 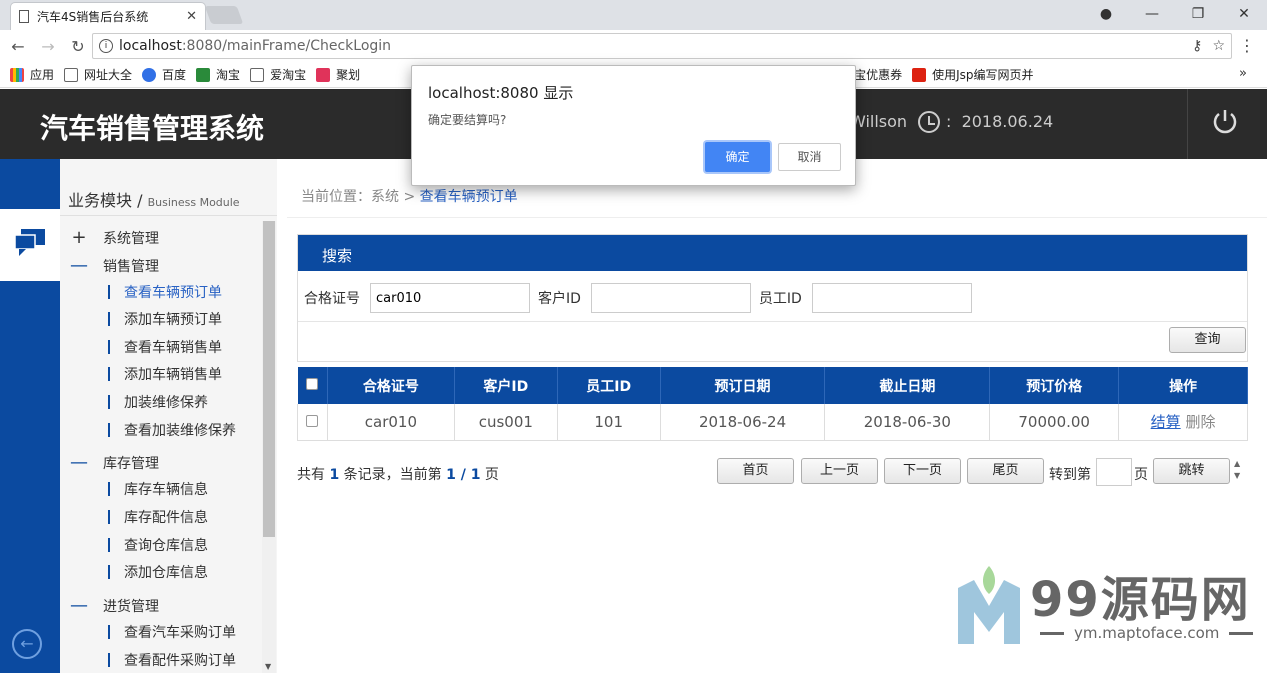 What do you see at coordinates (30, 416) in the screenshot?
I see `left-rail: ←` at bounding box center [30, 416].